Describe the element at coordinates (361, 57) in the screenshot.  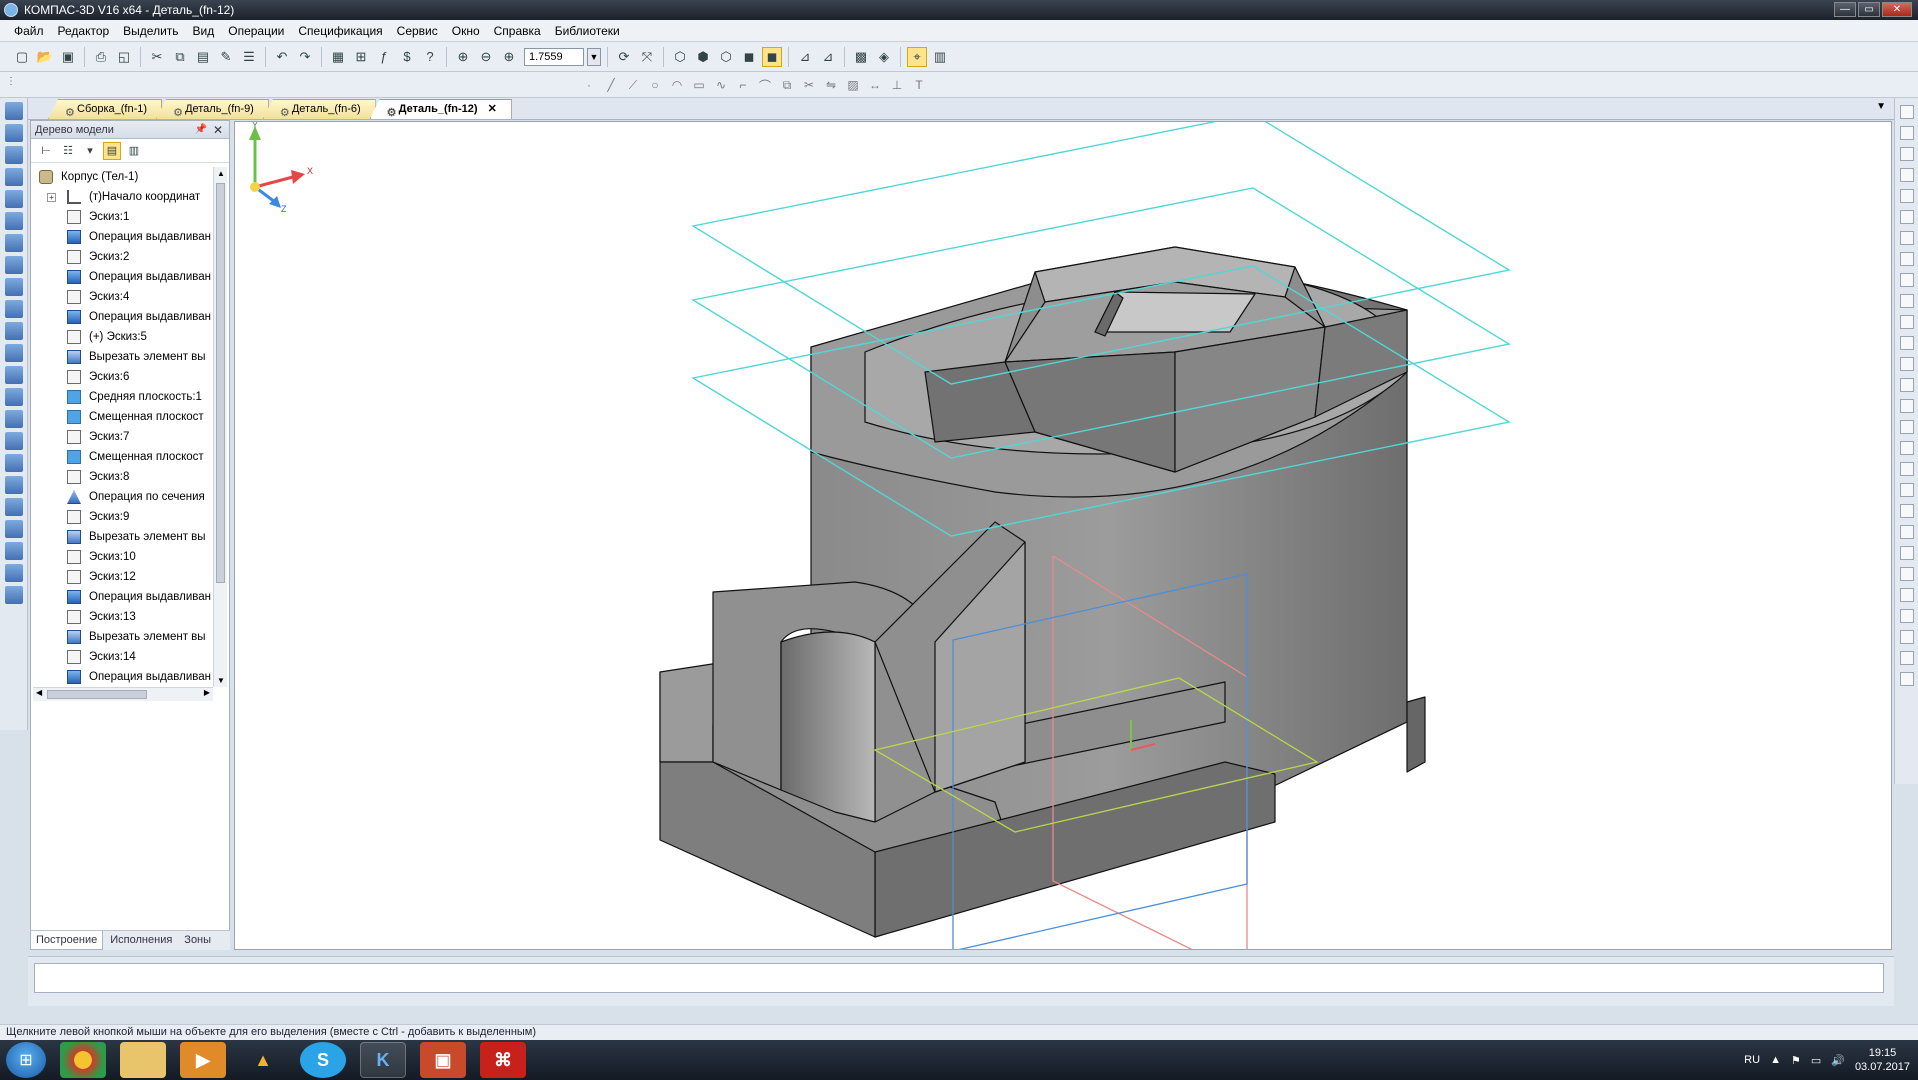
I see `tree-icon: ⊞` at that location.